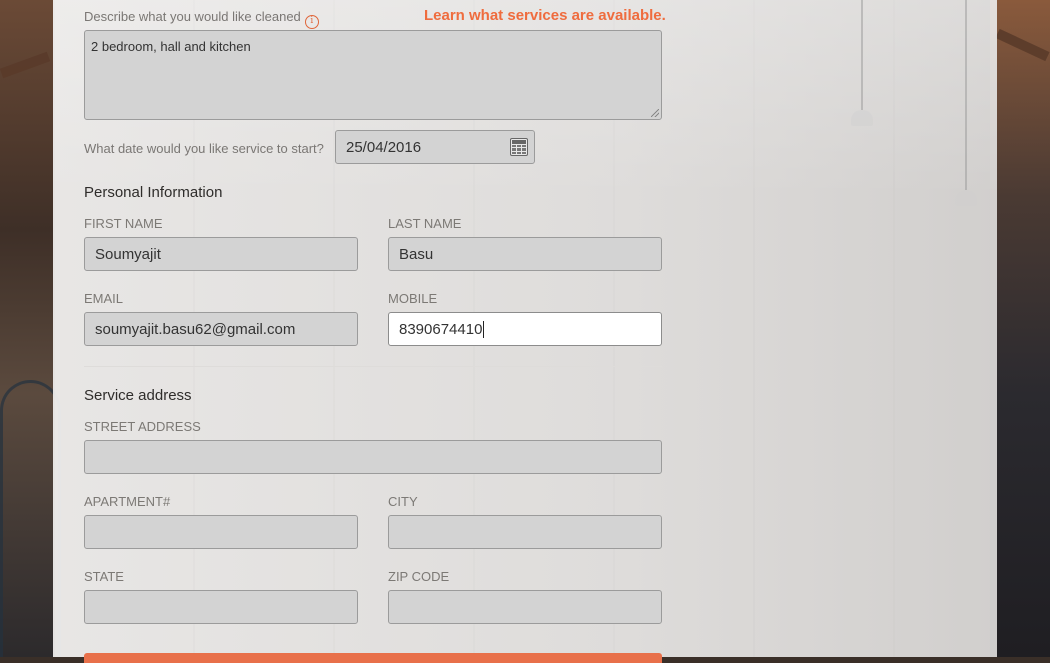  I want to click on mobile-input: 8390674410, so click(525, 329).